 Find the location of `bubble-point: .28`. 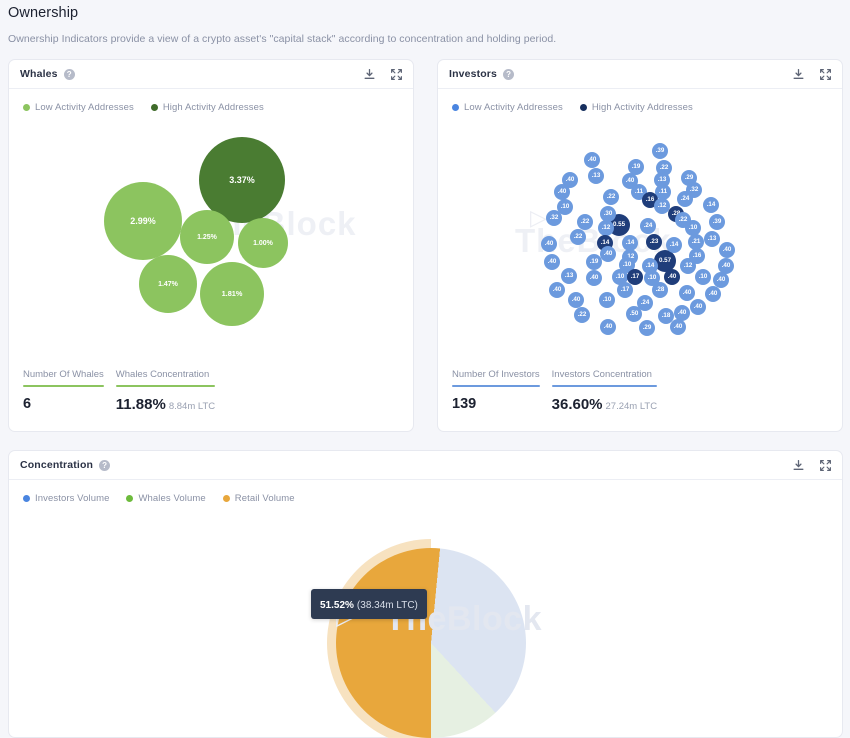

bubble-point: .28 is located at coordinates (660, 290).